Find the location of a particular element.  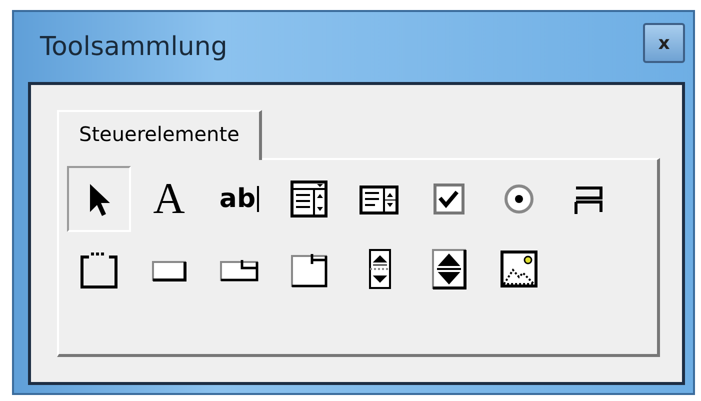

image-icon is located at coordinates (519, 269).